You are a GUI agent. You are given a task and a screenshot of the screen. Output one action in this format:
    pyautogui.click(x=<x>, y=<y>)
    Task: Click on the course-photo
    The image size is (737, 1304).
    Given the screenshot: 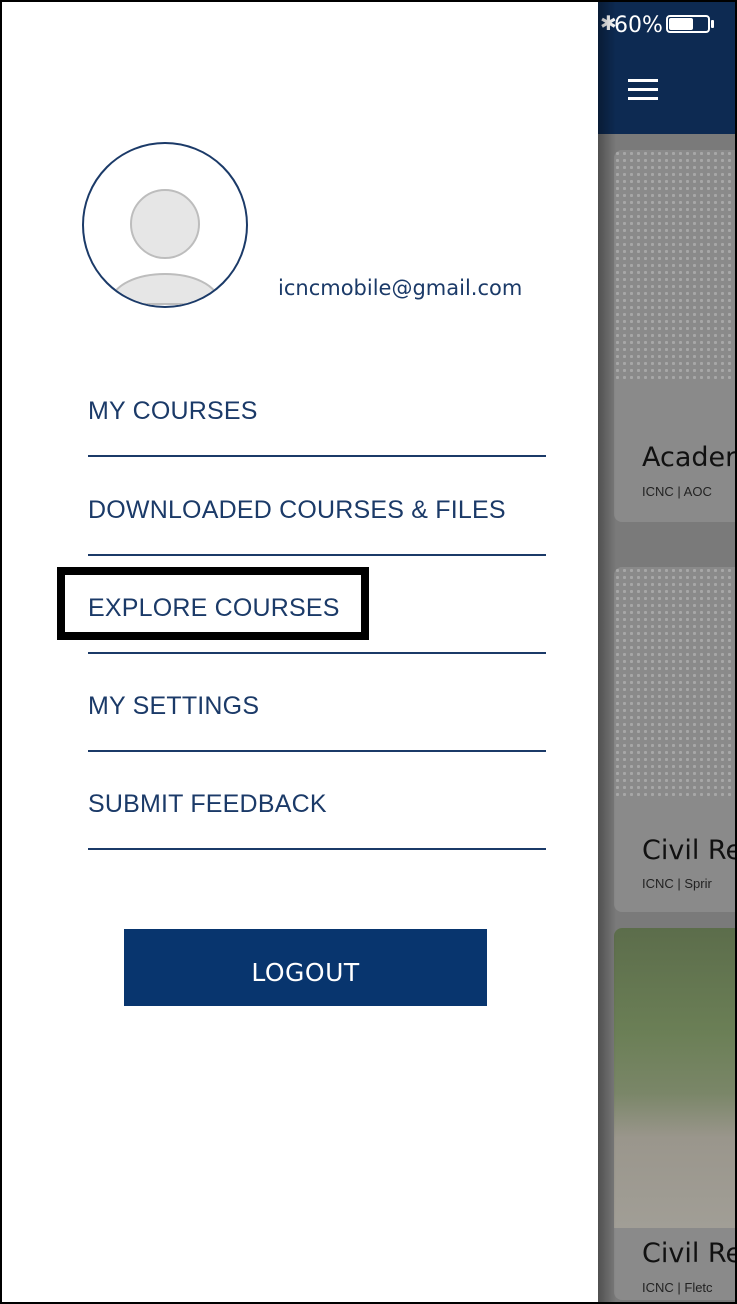 What is the action you would take?
    pyautogui.click(x=674, y=1078)
    